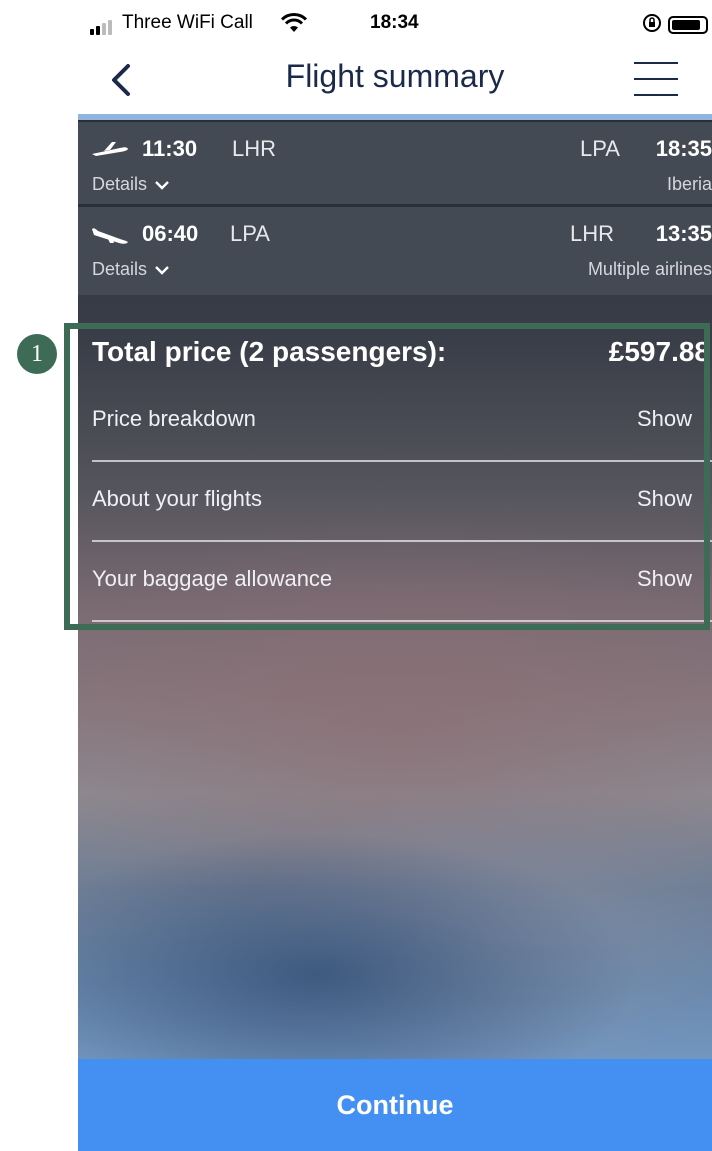 The image size is (712, 1151). I want to click on flight-row-outbound: 11:30 LHR LPA 18:35 Details Iberia, so click(395, 163).